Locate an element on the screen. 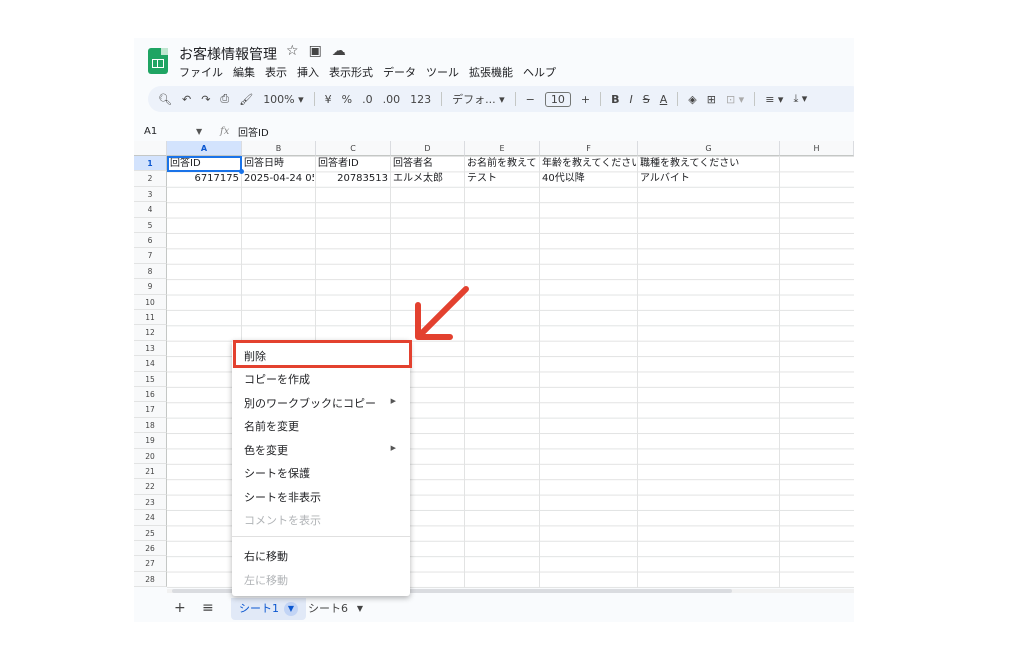  cell-b2: 2025-04-24 05:2 is located at coordinates (279, 178).